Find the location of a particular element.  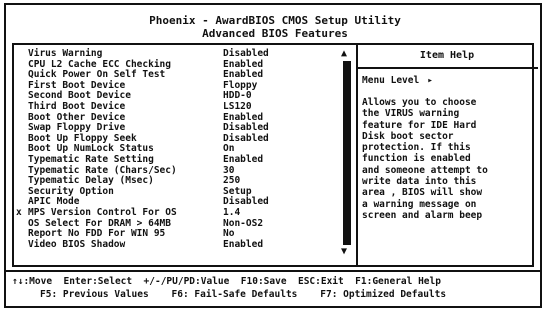

menu-level-label: Menu Level is located at coordinates (391, 80).